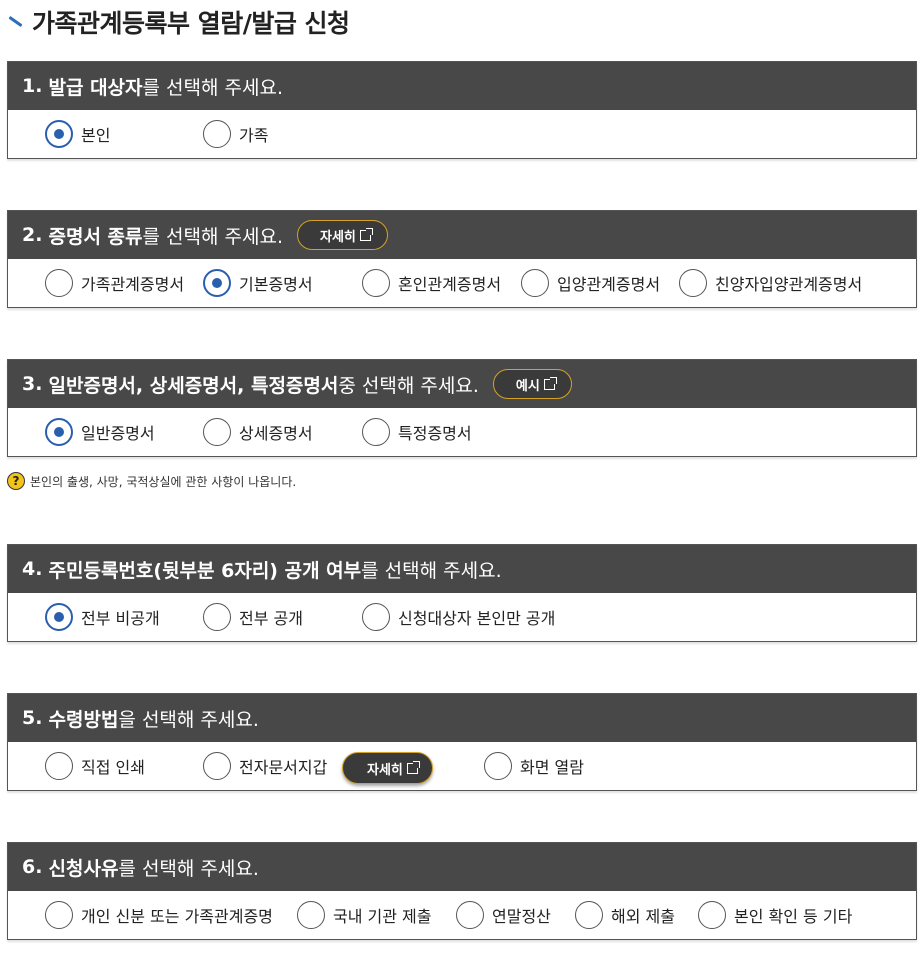  I want to click on options-row: 일반증명서 상세증명서 특정증명서, so click(462, 432).